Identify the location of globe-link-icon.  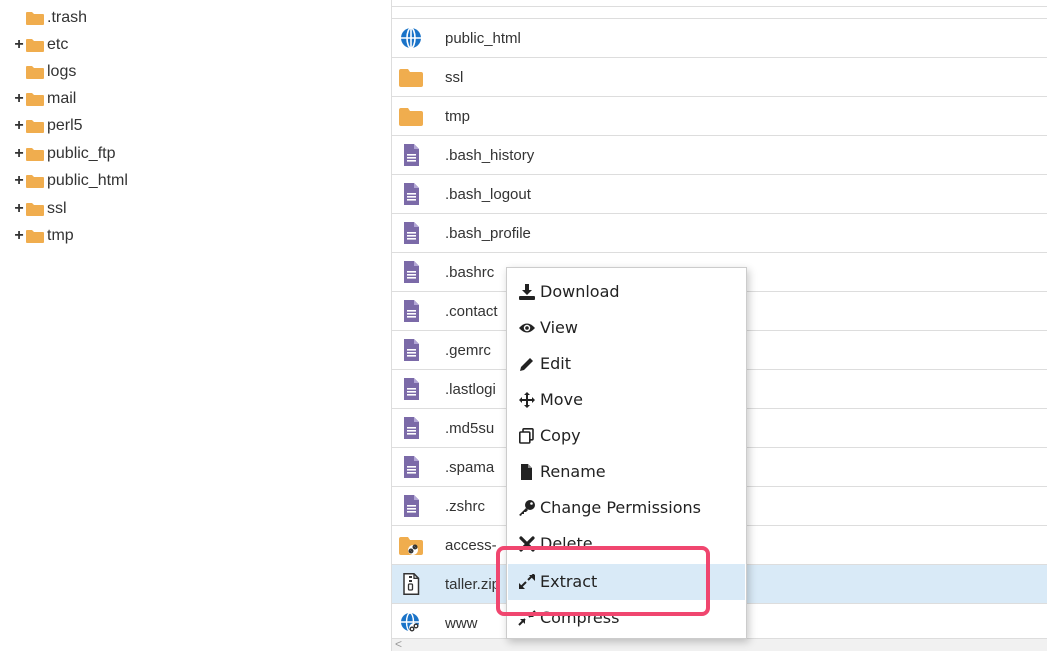
(410, 622).